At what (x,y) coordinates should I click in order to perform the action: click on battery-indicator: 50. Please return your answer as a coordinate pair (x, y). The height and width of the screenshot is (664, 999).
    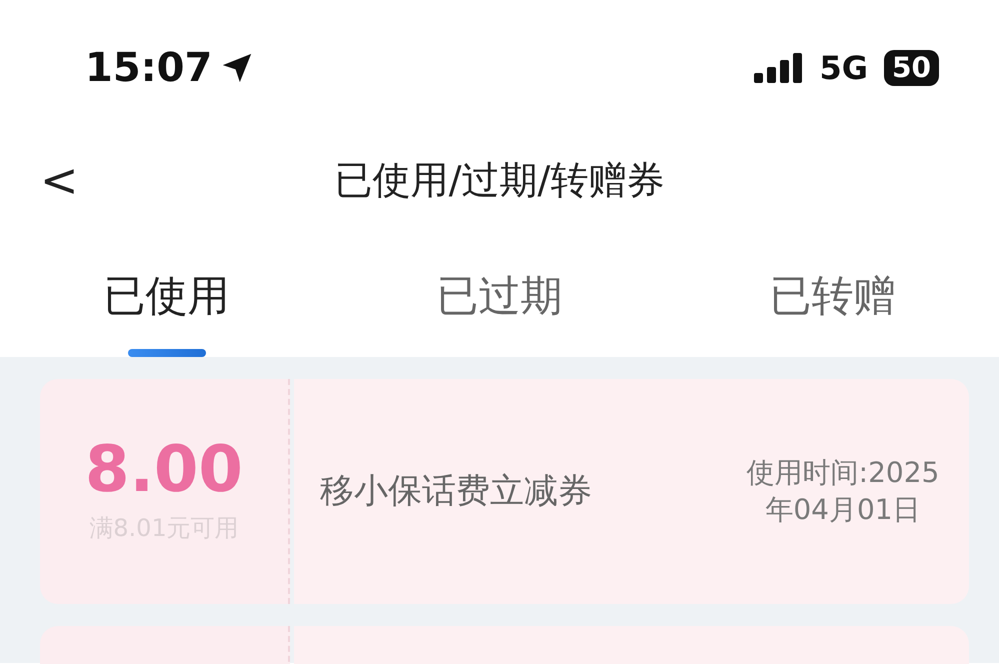
    Looking at the image, I should click on (911, 68).